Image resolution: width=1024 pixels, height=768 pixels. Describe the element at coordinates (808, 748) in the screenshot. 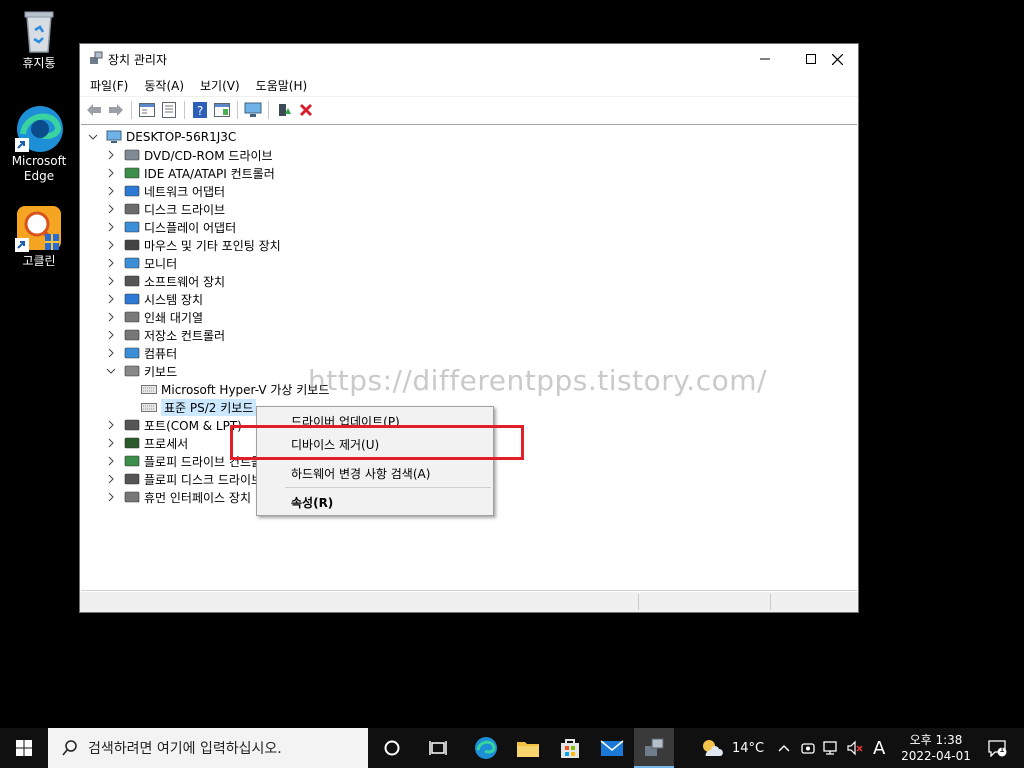

I see `meet-now-button` at that location.